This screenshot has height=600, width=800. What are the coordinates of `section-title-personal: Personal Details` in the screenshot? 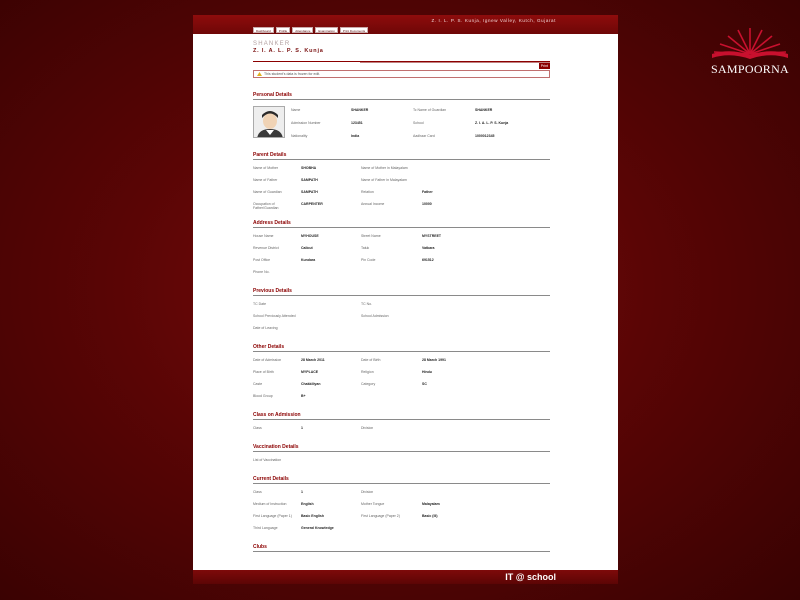 It's located at (401, 96).